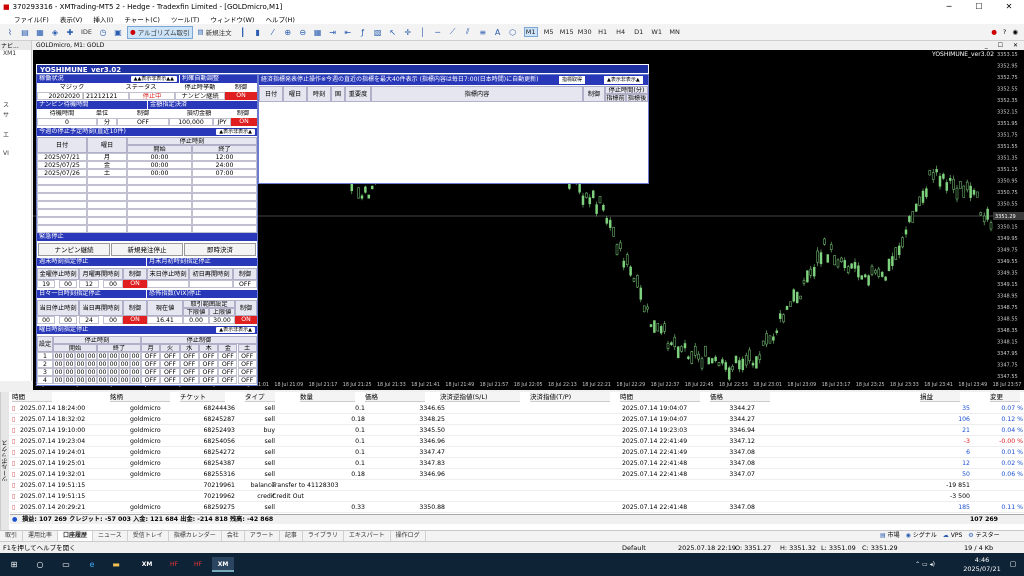 This screenshot has width=1024, height=576. I want to click on zoom-out-icon: ⊖, so click(303, 32).